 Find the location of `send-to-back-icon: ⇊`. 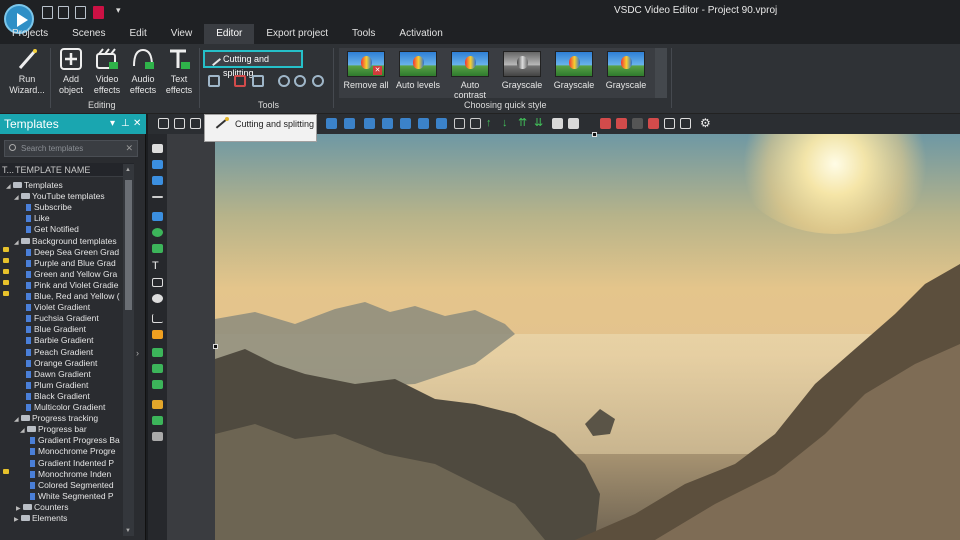

send-to-back-icon: ⇊ is located at coordinates (539, 123).